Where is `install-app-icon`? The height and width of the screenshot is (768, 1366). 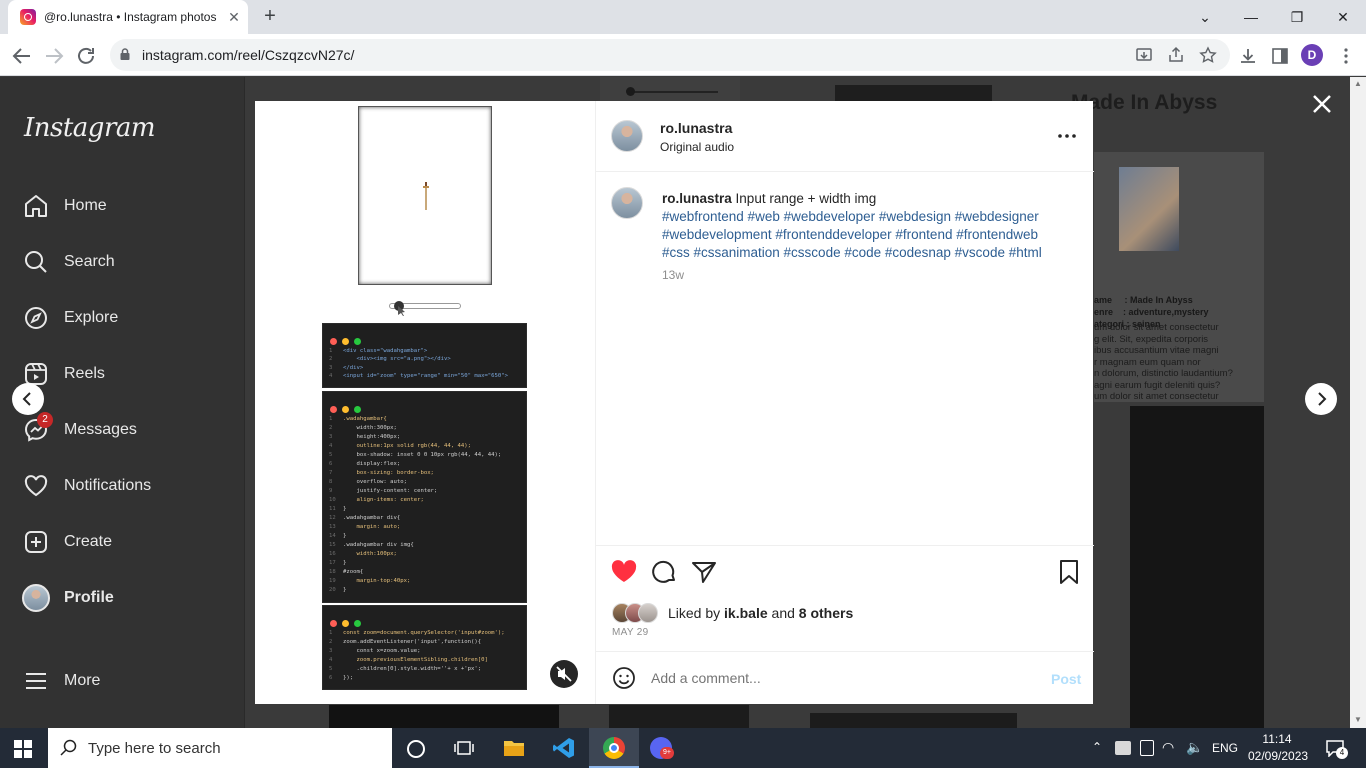 install-app-icon is located at coordinates (1144, 55).